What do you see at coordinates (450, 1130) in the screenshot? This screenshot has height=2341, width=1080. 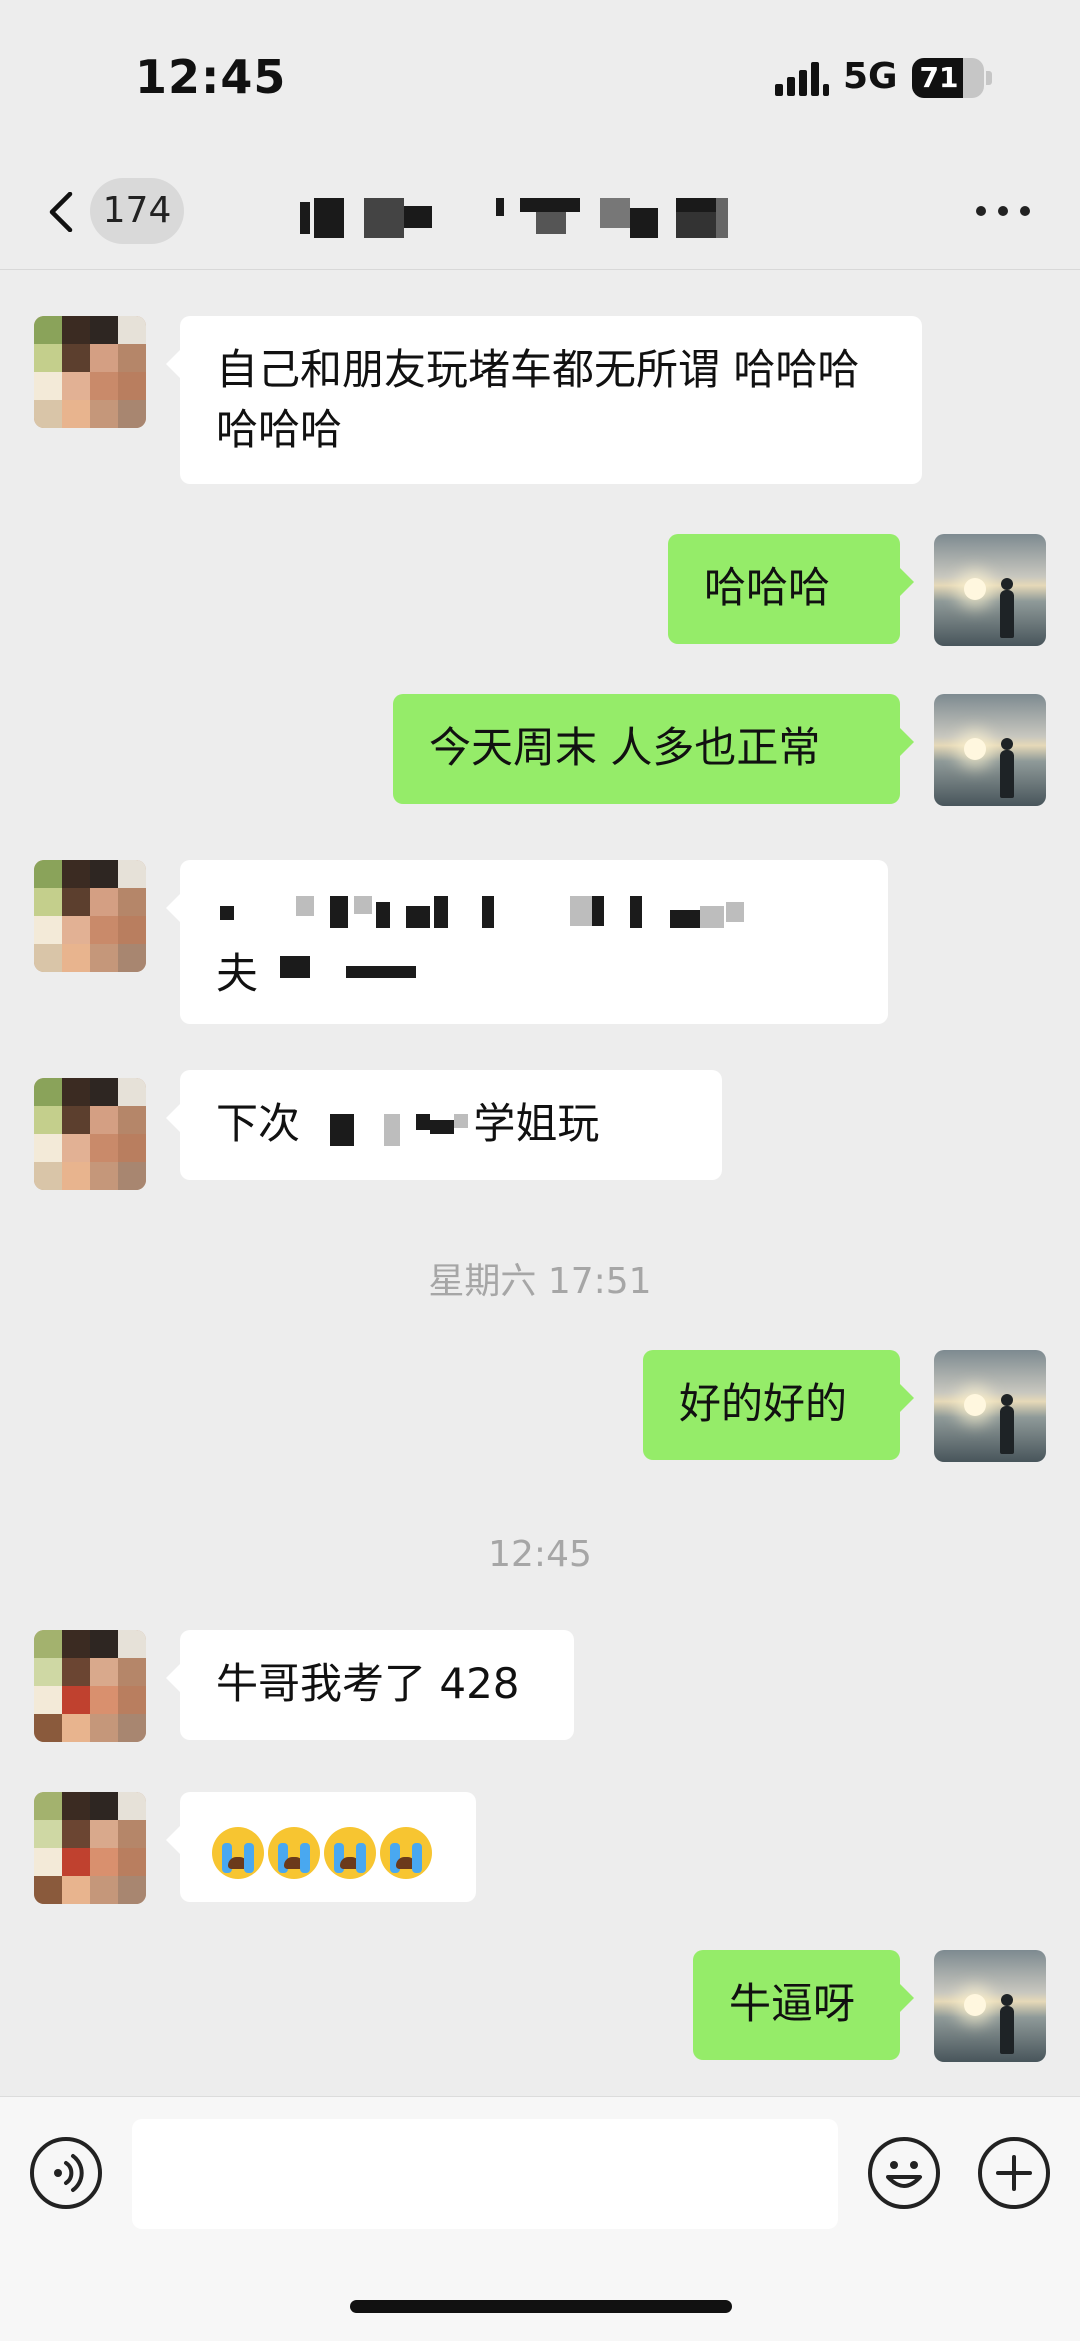 I see `redacted-text-inline` at bounding box center [450, 1130].